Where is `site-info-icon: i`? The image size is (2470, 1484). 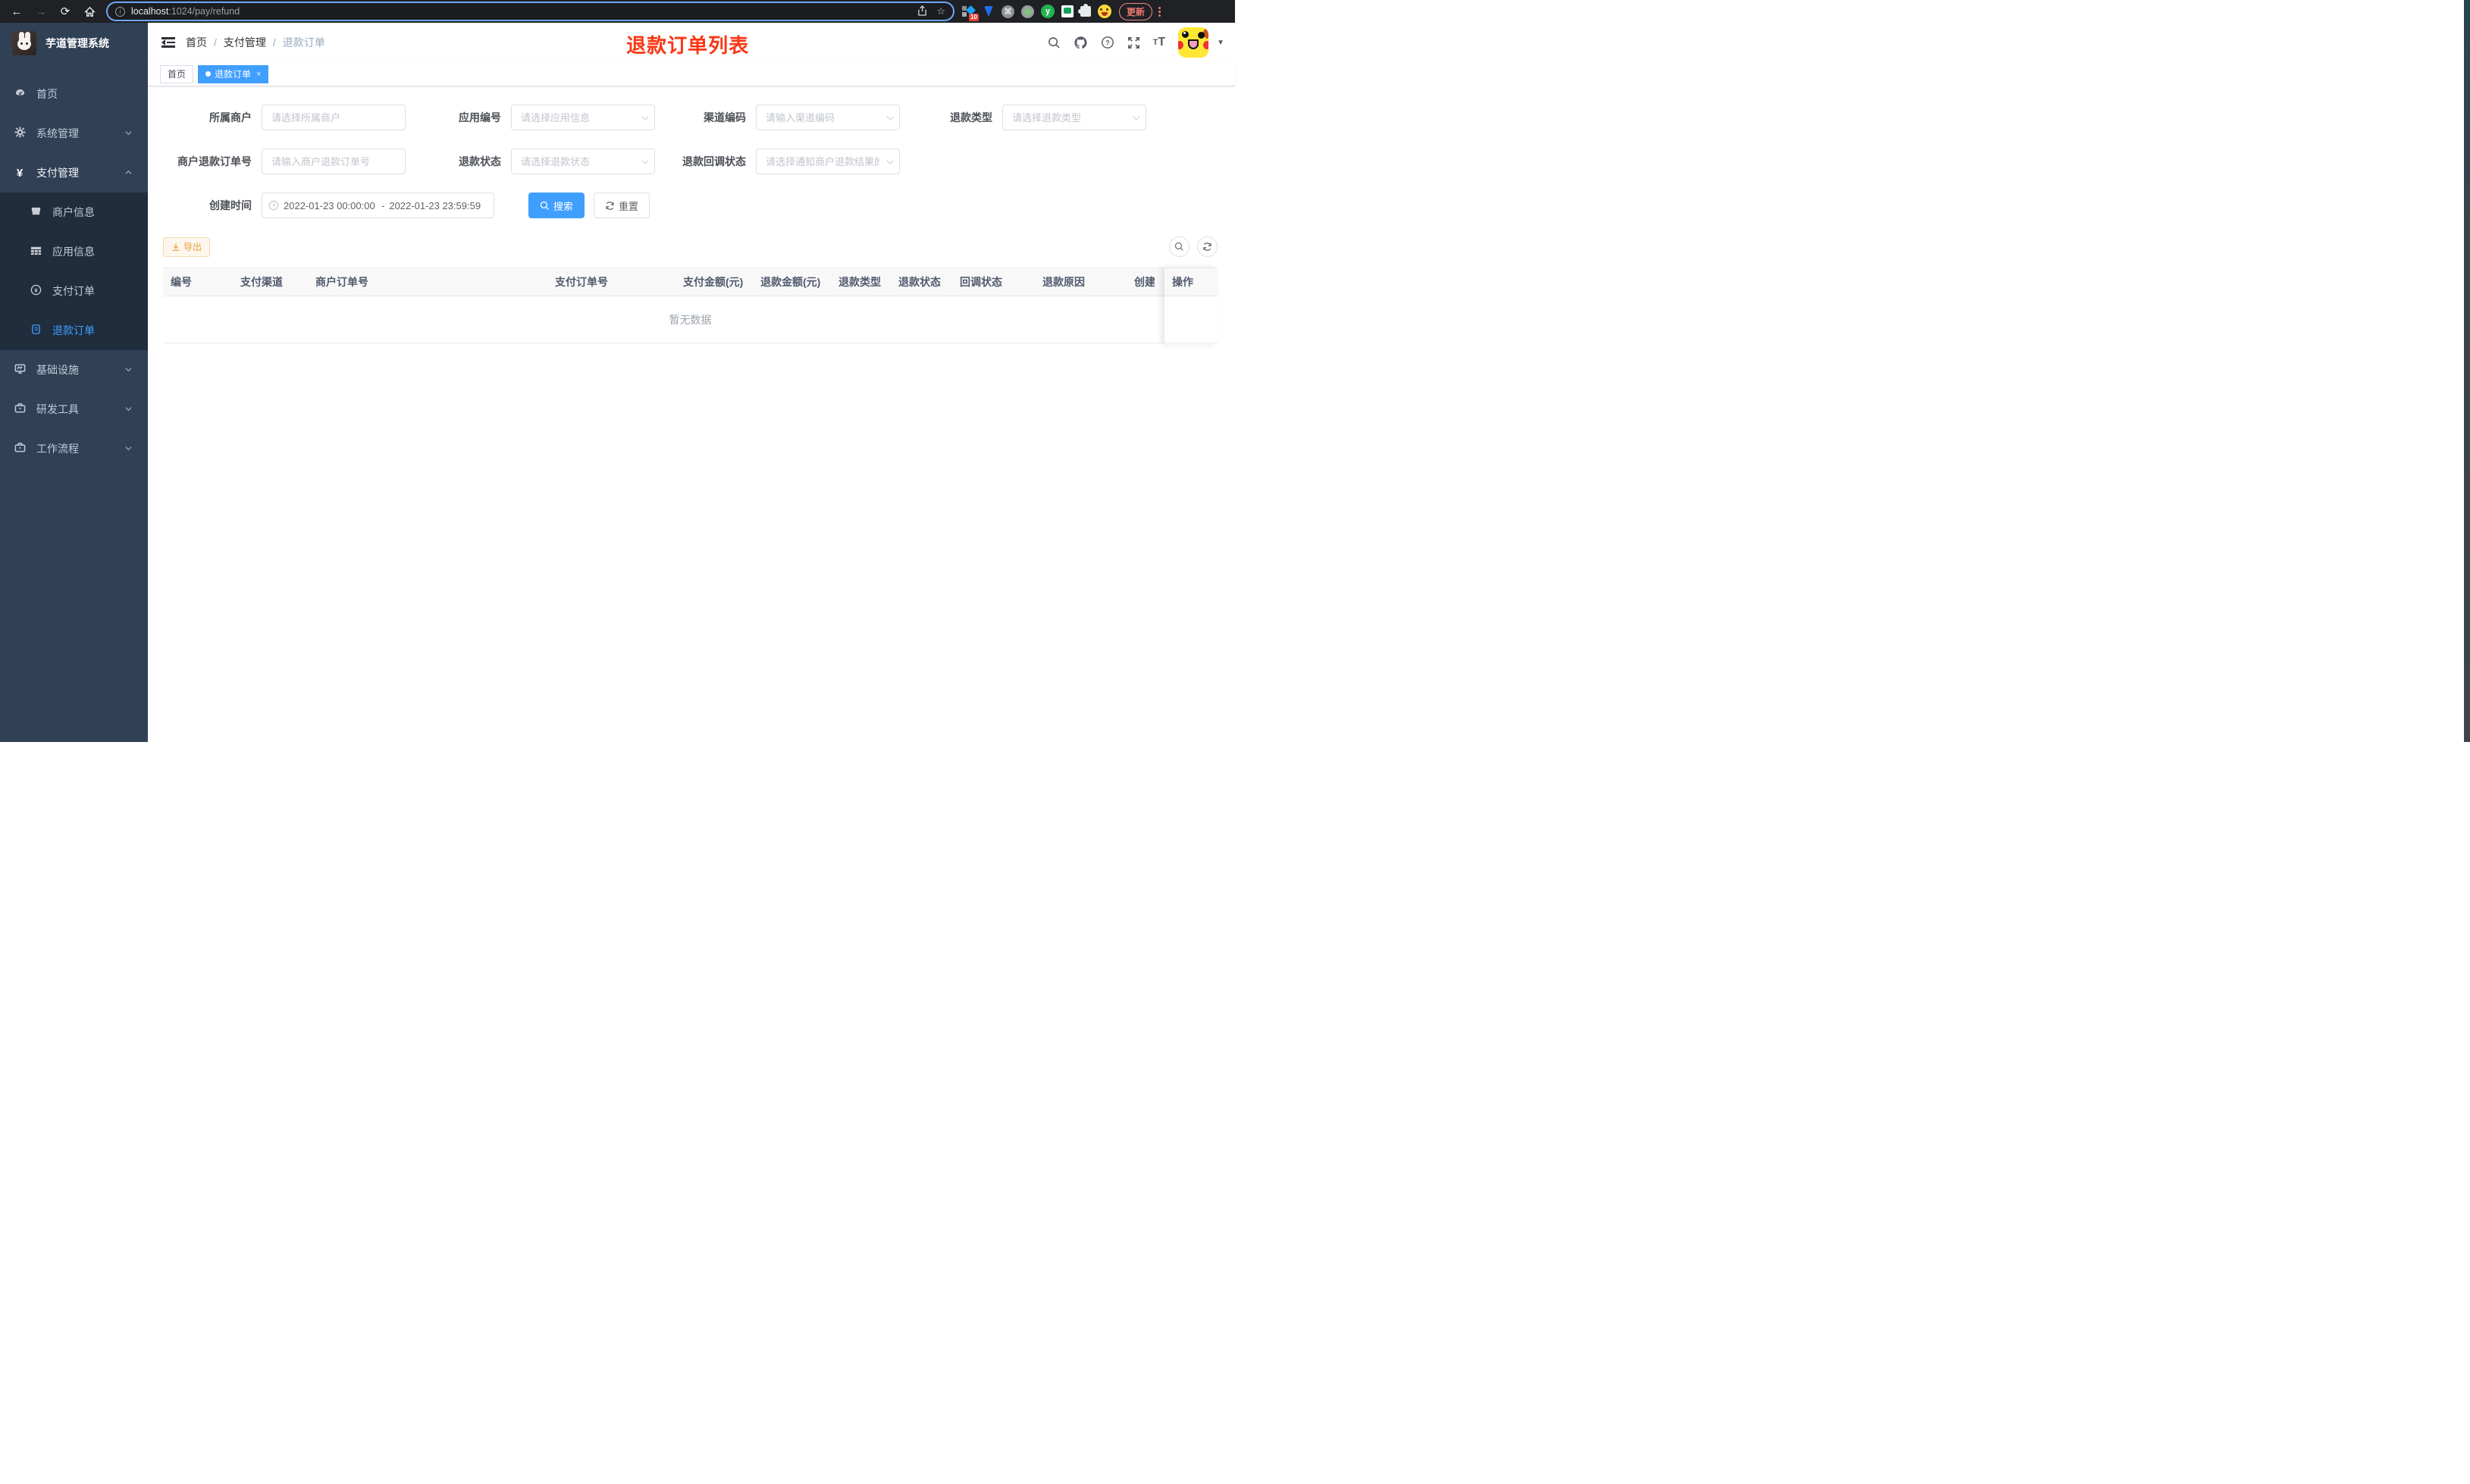
site-info-icon: i is located at coordinates (120, 12).